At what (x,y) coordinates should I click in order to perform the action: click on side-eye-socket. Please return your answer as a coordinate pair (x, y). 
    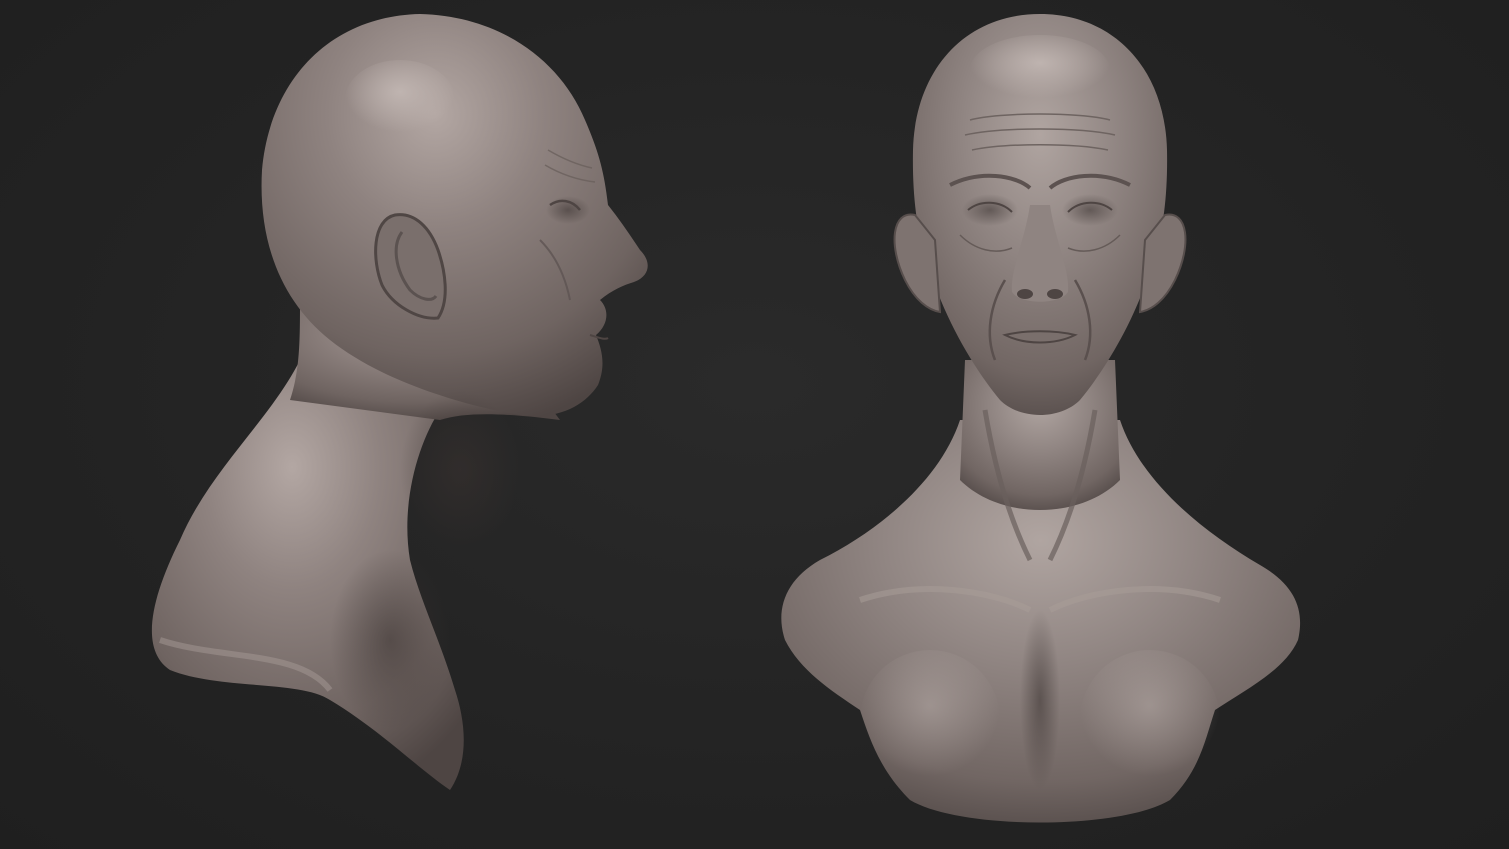
    Looking at the image, I should click on (568, 210).